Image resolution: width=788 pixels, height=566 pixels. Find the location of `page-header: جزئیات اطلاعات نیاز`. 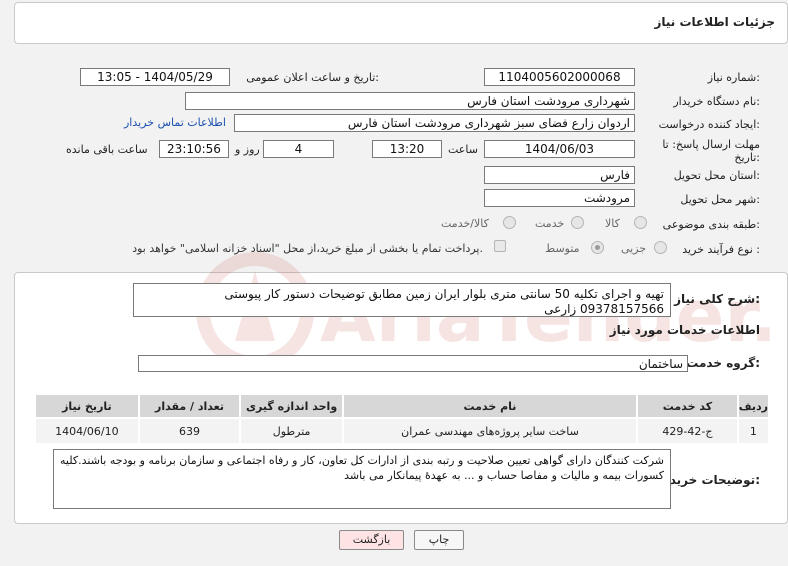

page-header: جزئیات اطلاعات نیاز is located at coordinates (401, 23).